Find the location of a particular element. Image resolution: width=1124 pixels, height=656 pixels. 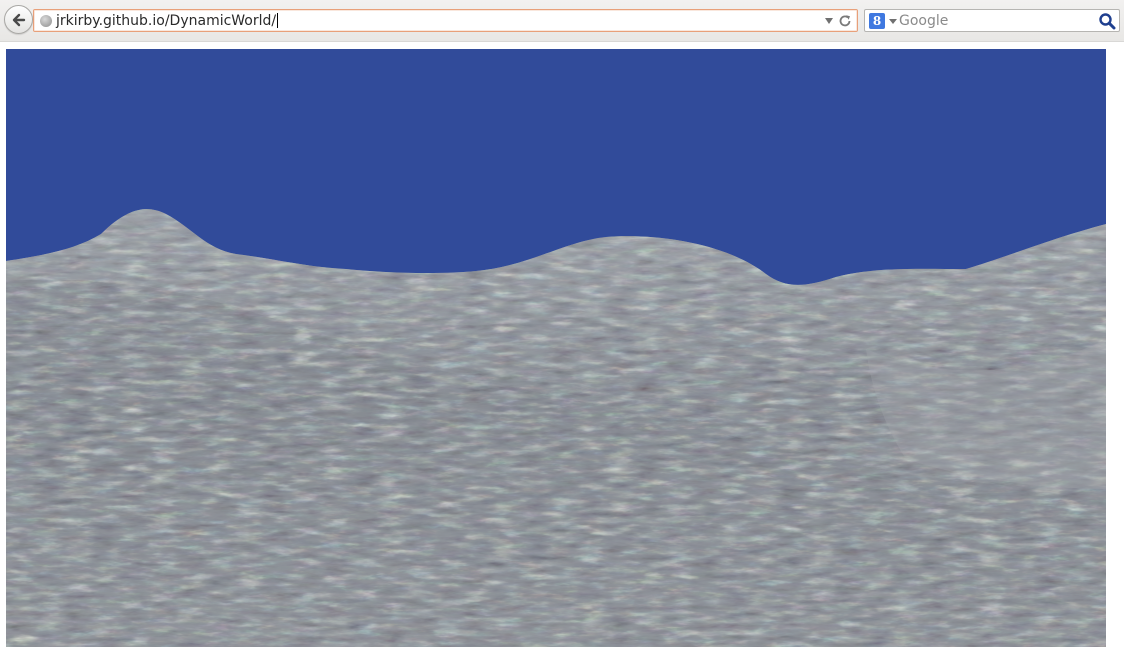

search-bar: 8 is located at coordinates (992, 20).